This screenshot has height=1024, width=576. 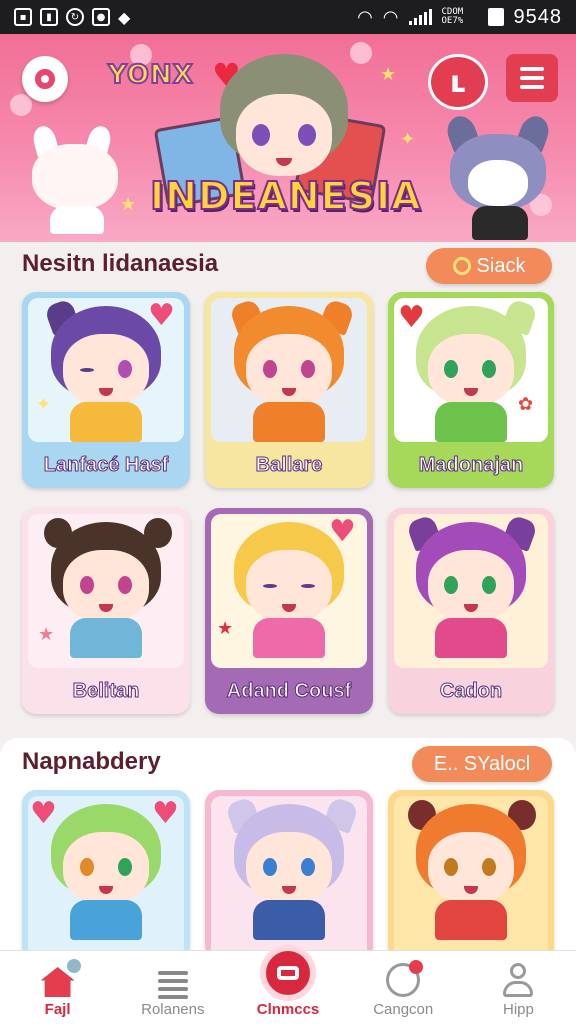 I want to click on search-button-label: Siack, so click(x=501, y=265).